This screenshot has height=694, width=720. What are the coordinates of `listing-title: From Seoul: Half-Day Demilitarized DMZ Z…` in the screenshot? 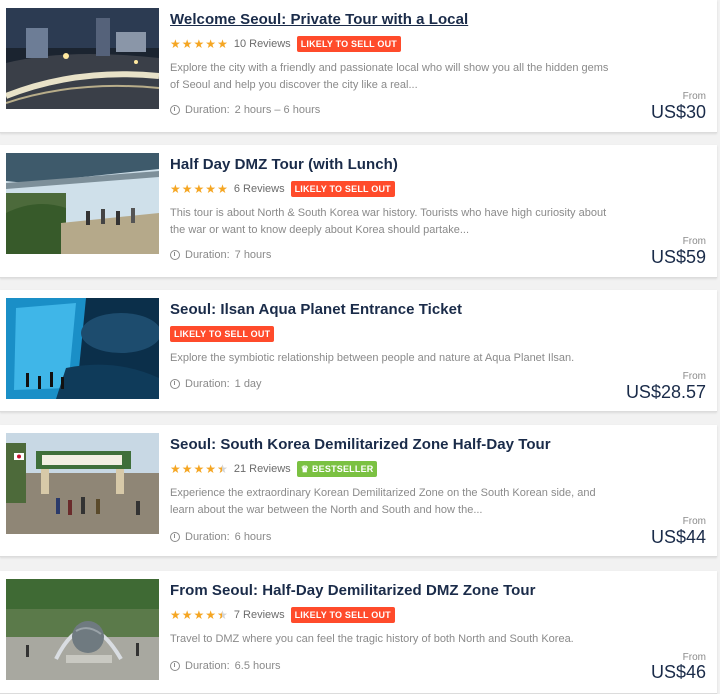 It's located at (352, 590).